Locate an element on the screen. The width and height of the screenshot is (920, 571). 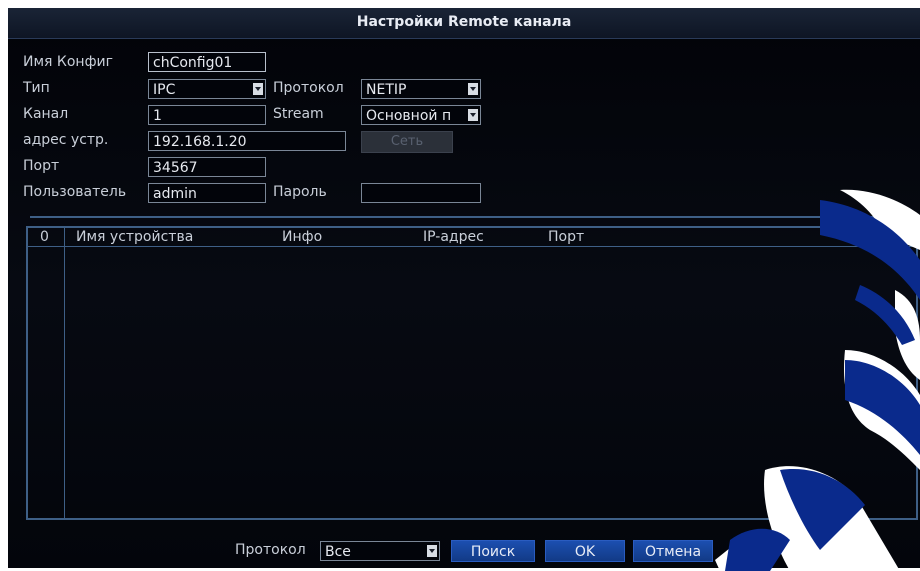
protocol-label: Протокол is located at coordinates (308, 88).